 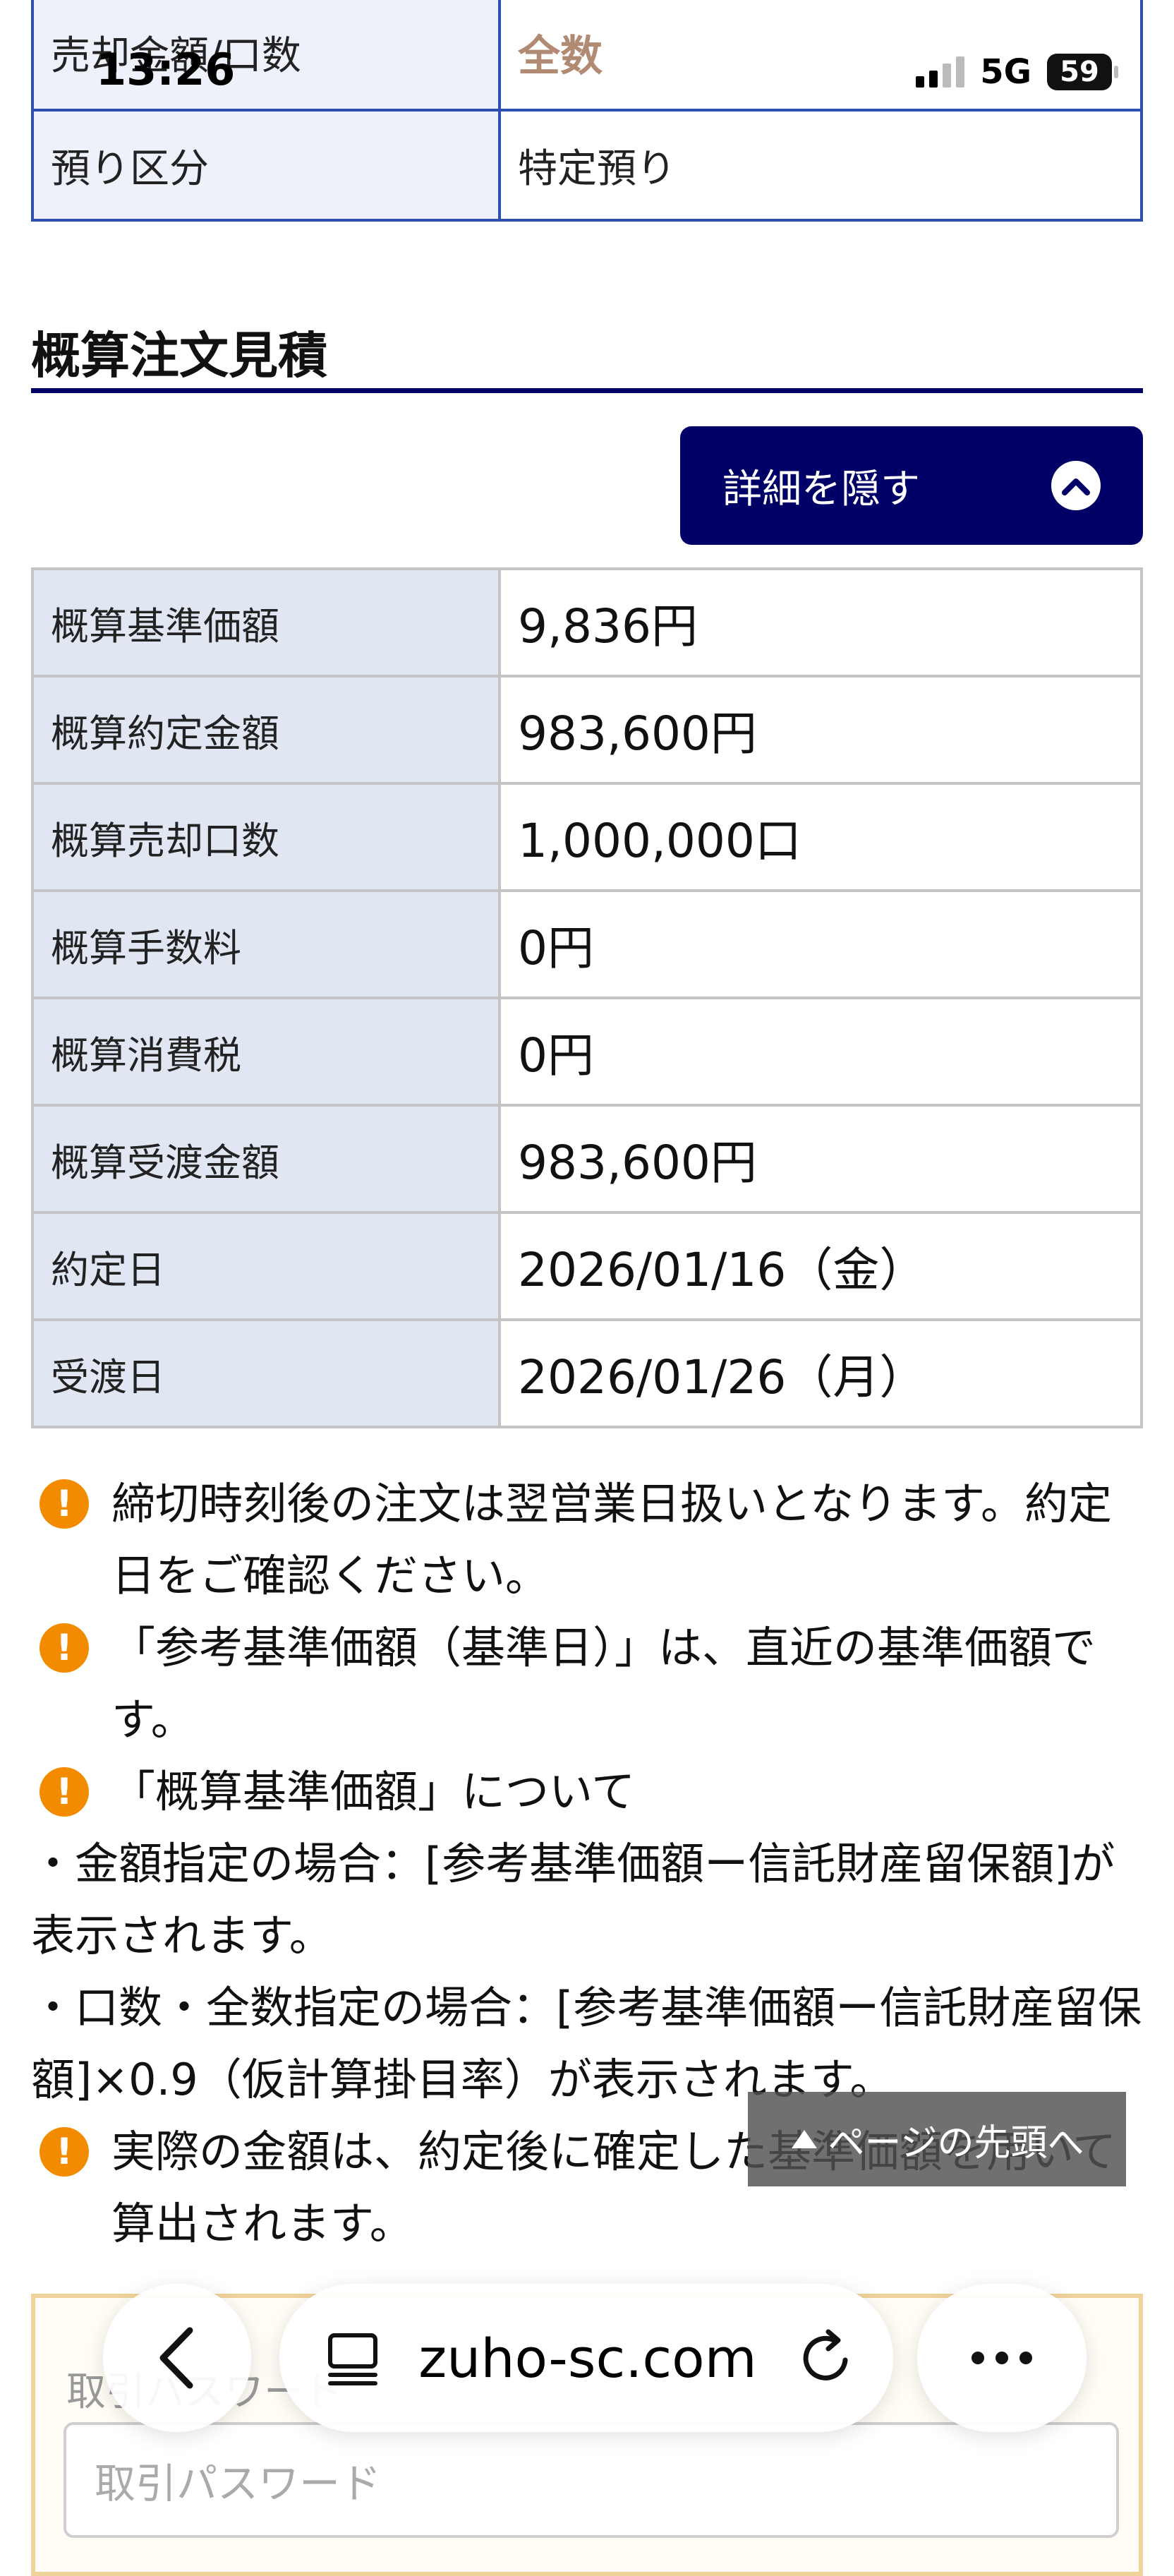 I want to click on section-divider, so click(x=587, y=390).